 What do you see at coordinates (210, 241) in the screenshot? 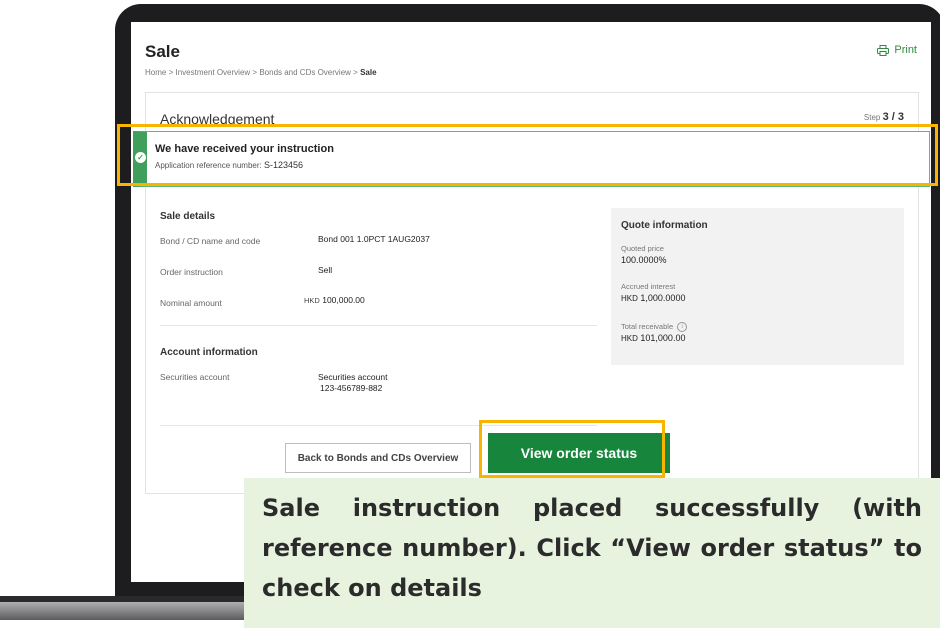
I see `bond-name-label: Bond / CD name and code` at bounding box center [210, 241].